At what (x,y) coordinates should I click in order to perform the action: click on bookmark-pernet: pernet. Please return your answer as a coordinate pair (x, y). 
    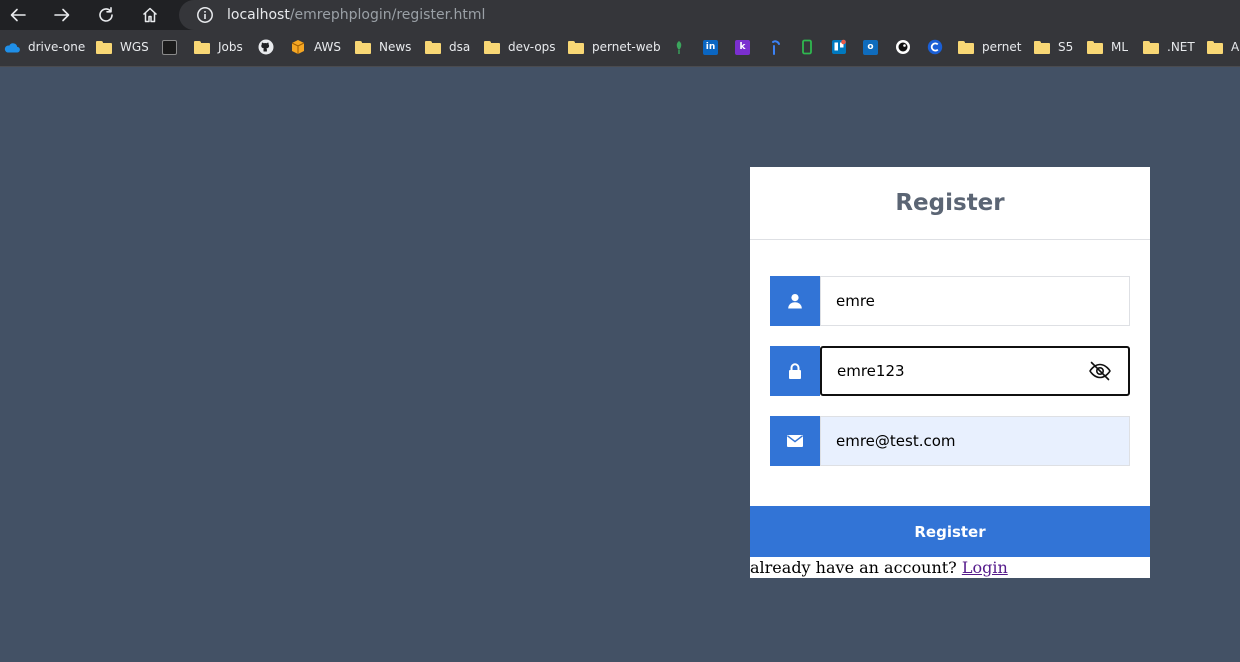
    Looking at the image, I should click on (989, 47).